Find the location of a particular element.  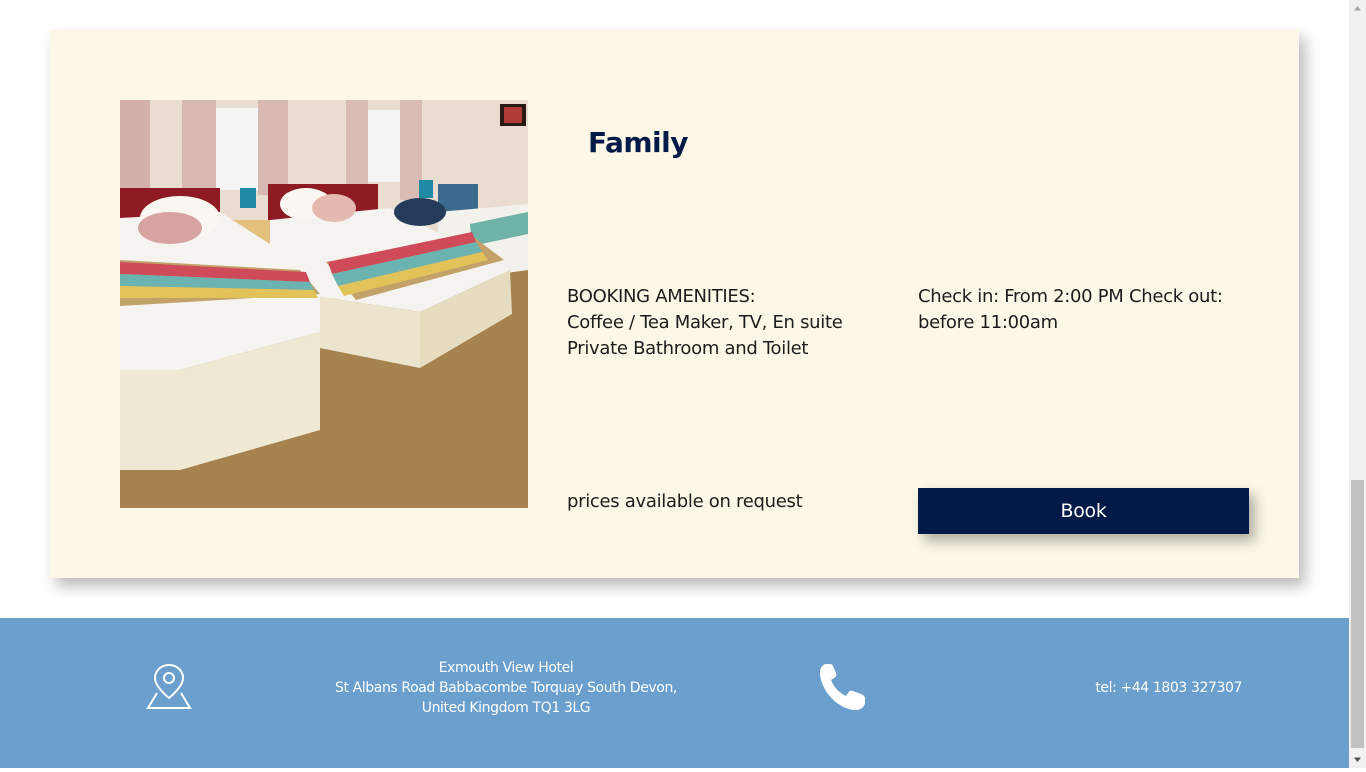

phone-icon is located at coordinates (843, 686).